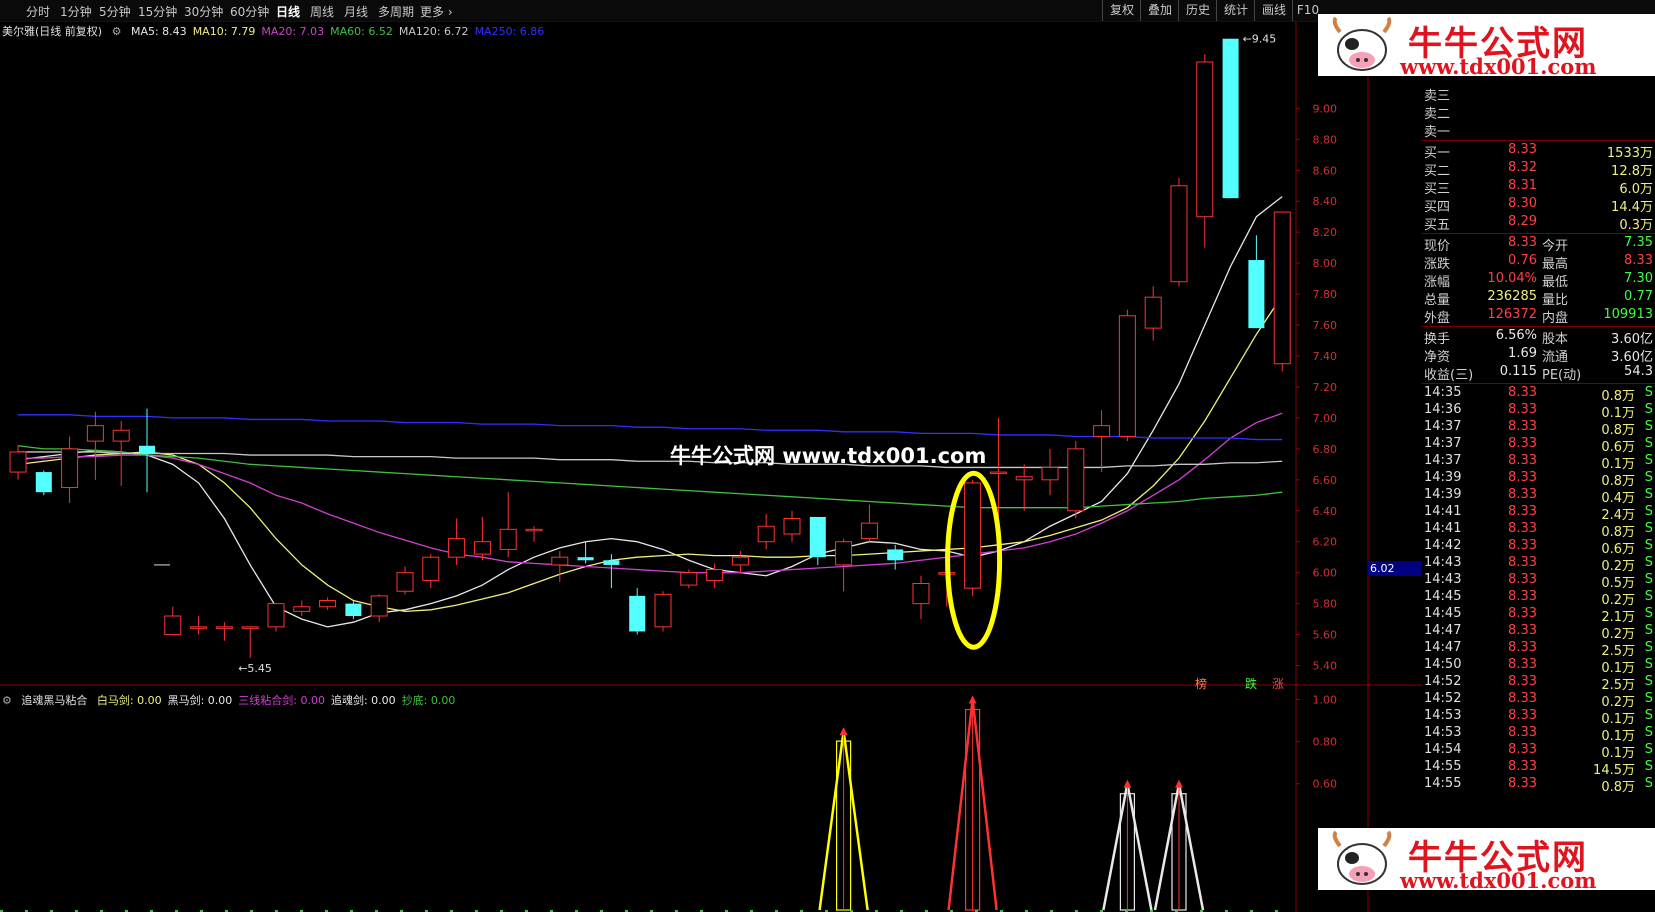  What do you see at coordinates (1538, 383) in the screenshot?
I see `panel-separator` at bounding box center [1538, 383].